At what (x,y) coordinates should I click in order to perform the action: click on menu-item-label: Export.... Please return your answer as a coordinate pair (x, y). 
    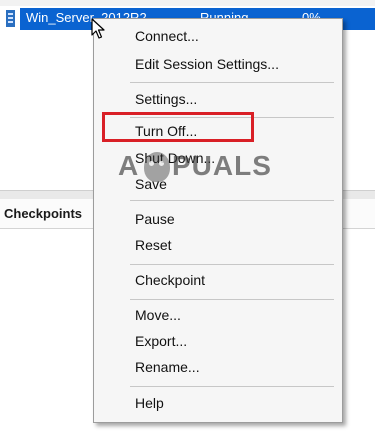
    Looking at the image, I should click on (161, 341).